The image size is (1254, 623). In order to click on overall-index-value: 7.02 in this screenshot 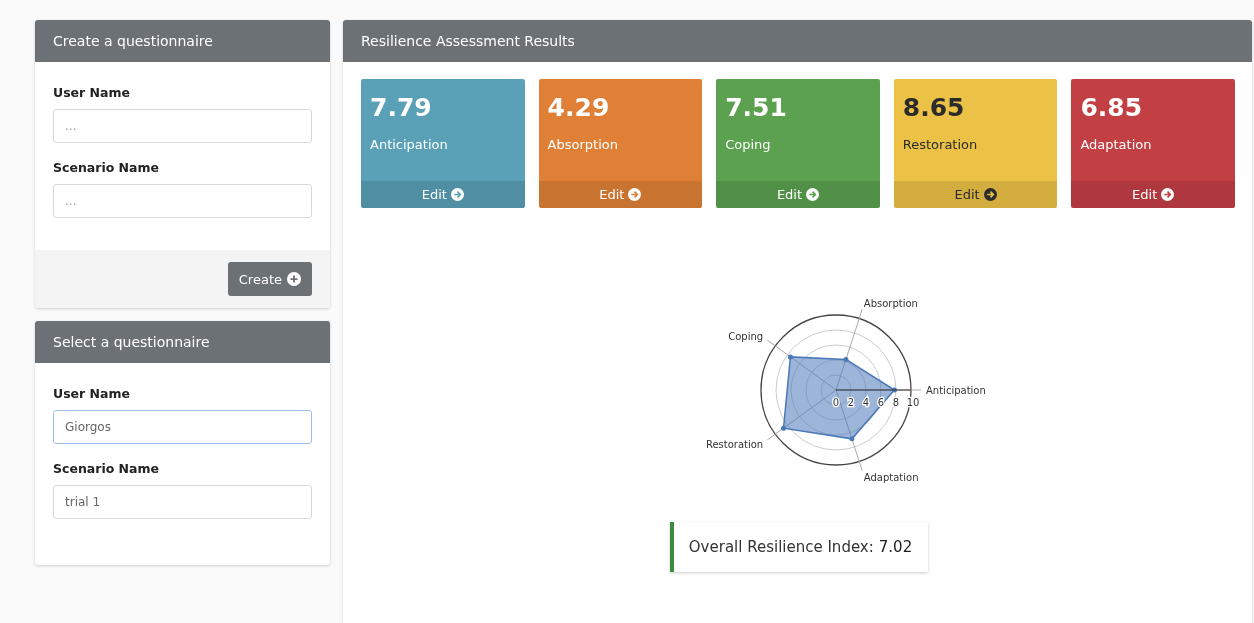, I will do `click(895, 547)`.